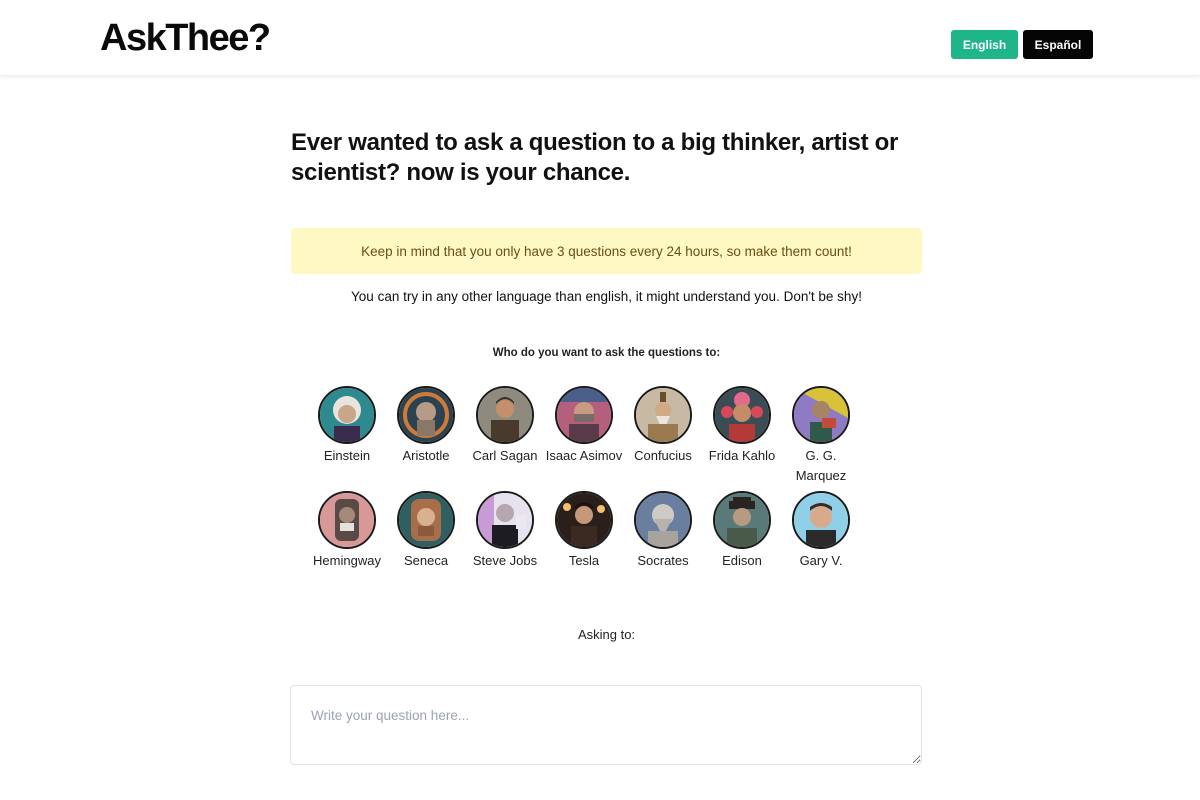 The image size is (1200, 800). What do you see at coordinates (606, 634) in the screenshot?
I see `asking-to-label: Asking to:` at bounding box center [606, 634].